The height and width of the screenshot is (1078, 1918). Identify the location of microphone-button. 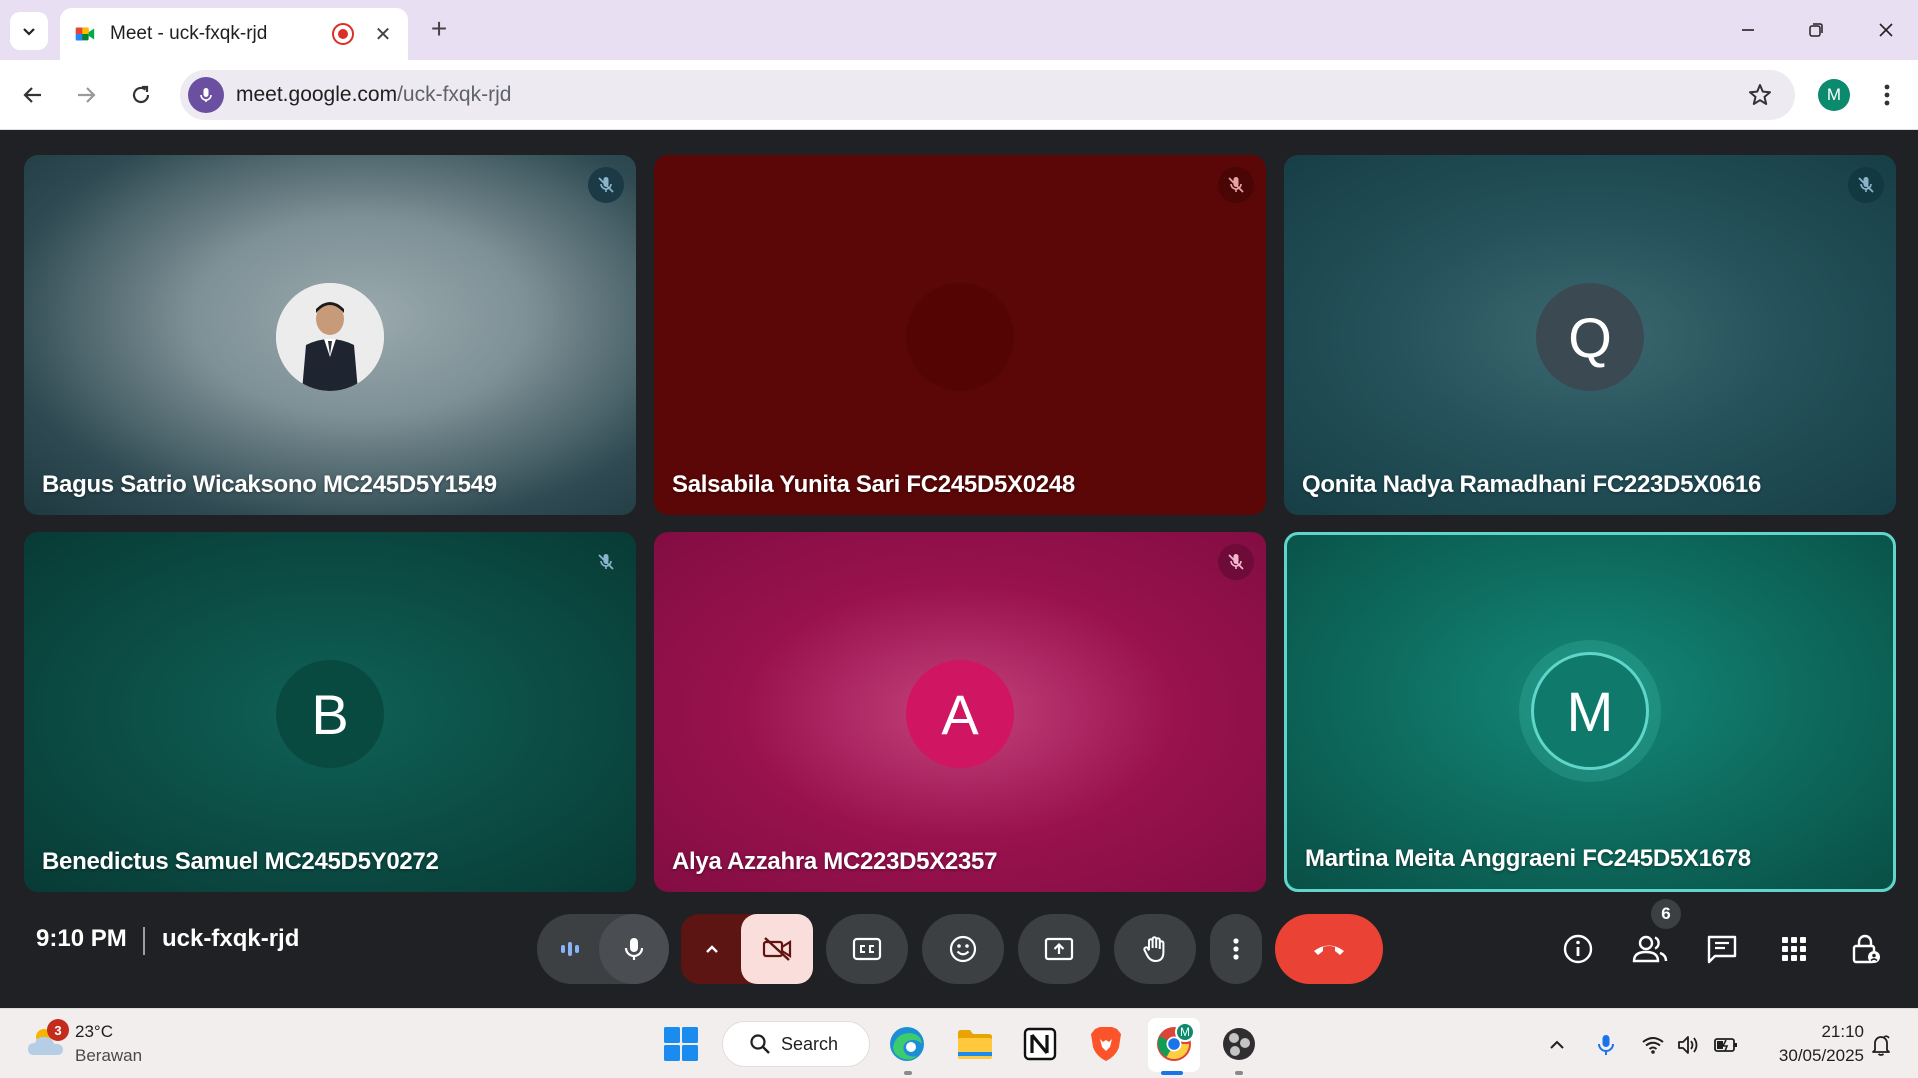
(634, 949).